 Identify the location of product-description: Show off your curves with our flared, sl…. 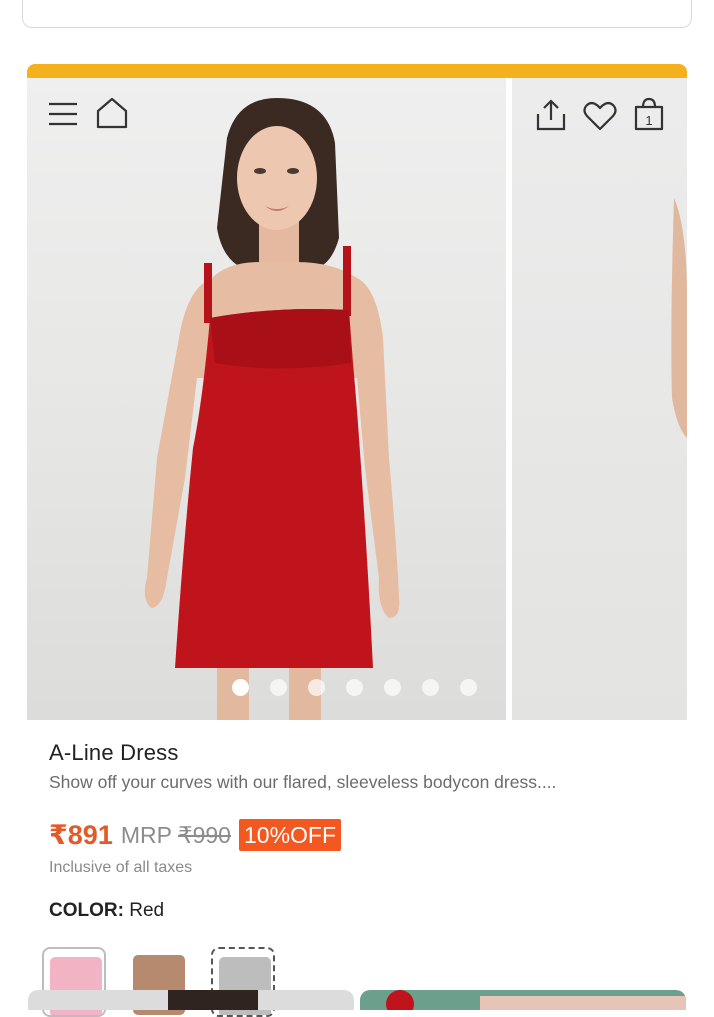
(302, 782).